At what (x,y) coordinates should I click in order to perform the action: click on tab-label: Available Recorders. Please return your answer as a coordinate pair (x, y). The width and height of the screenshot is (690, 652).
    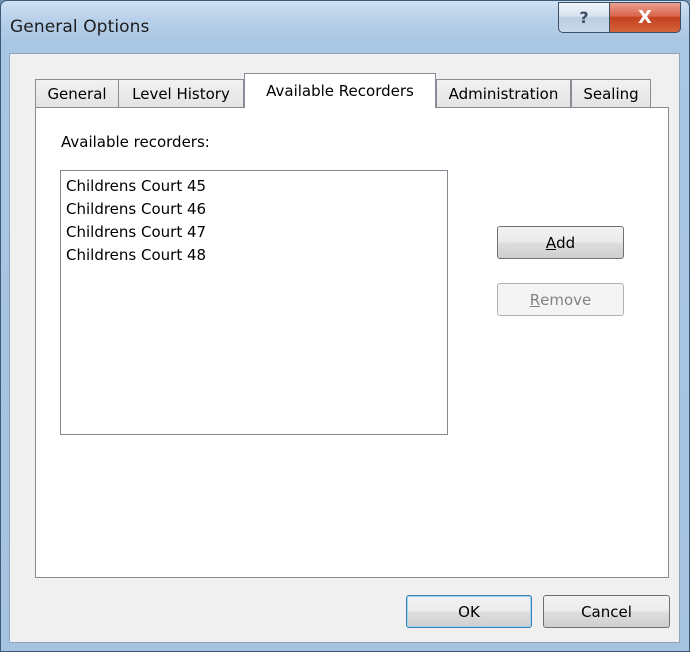
    Looking at the image, I should click on (340, 91).